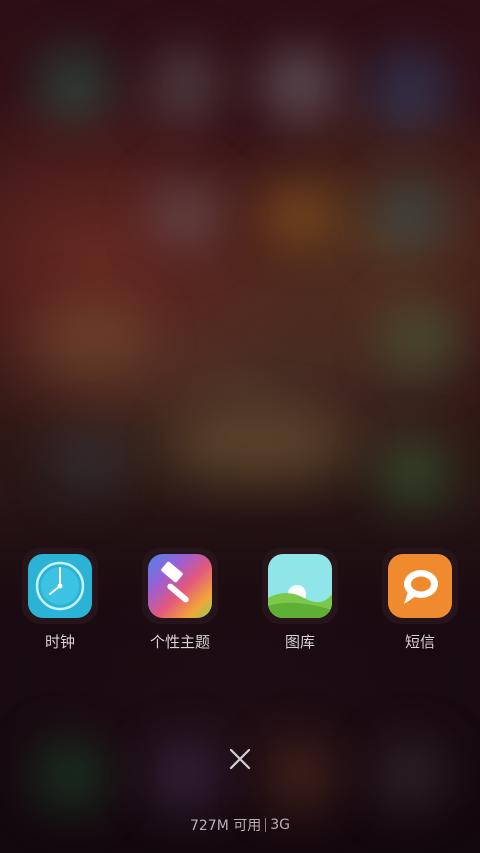 The height and width of the screenshot is (853, 480). I want to click on recent-app-messages: 短信, so click(420, 600).